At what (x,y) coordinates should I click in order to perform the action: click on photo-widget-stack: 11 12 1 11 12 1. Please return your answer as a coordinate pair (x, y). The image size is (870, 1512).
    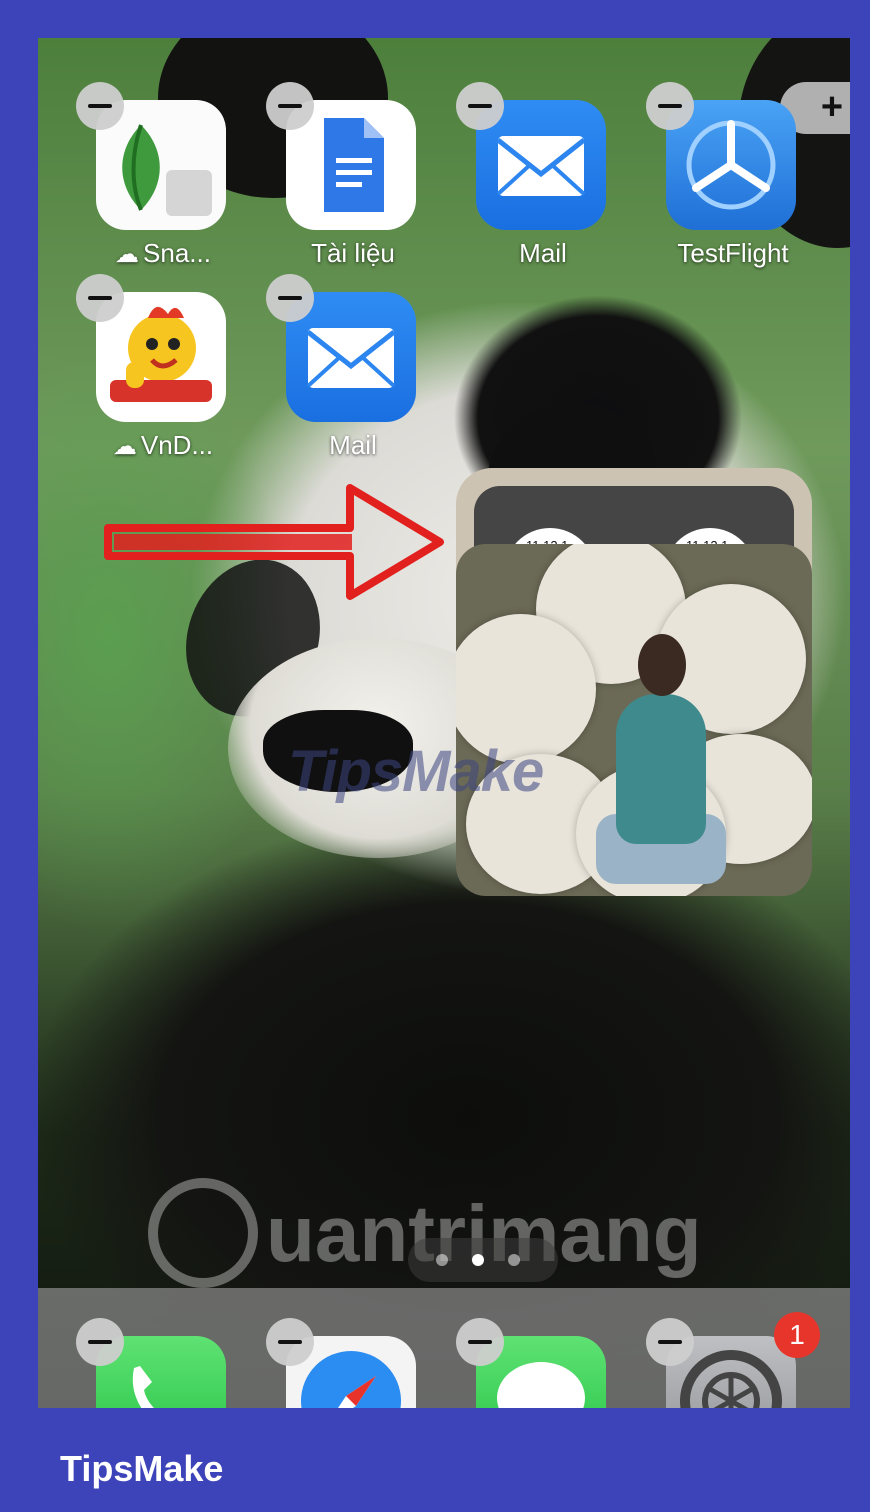
    Looking at the image, I should click on (634, 683).